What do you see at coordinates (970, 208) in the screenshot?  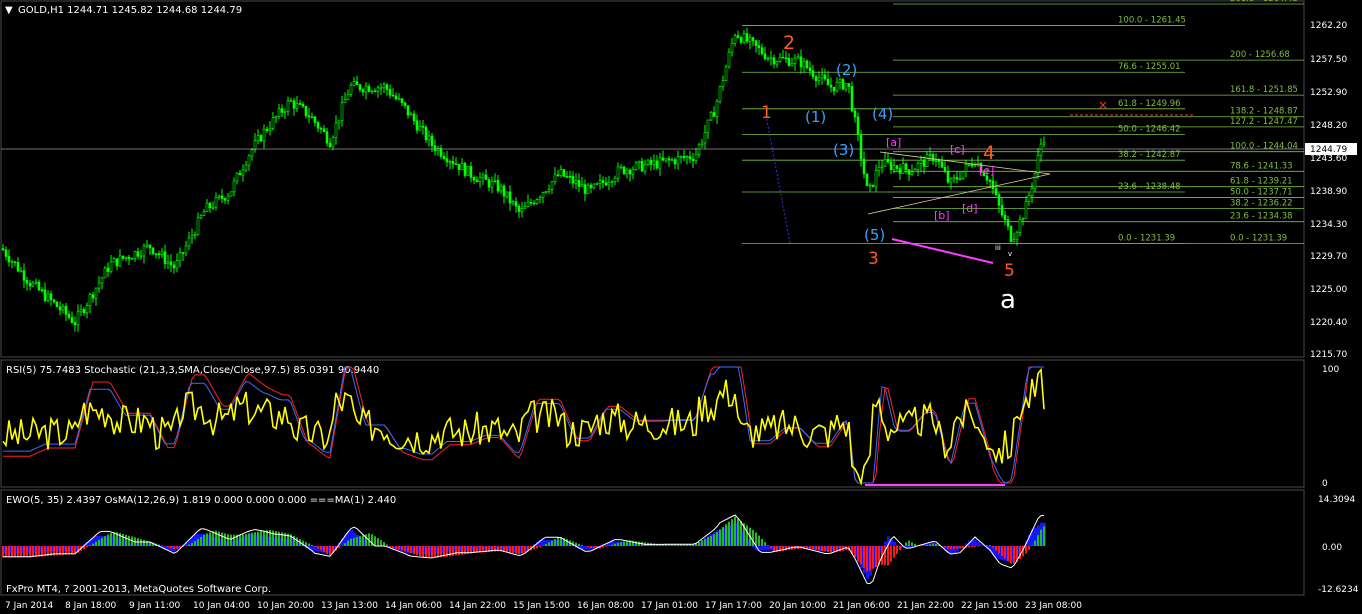 I see `wave-mag-d: [d]` at bounding box center [970, 208].